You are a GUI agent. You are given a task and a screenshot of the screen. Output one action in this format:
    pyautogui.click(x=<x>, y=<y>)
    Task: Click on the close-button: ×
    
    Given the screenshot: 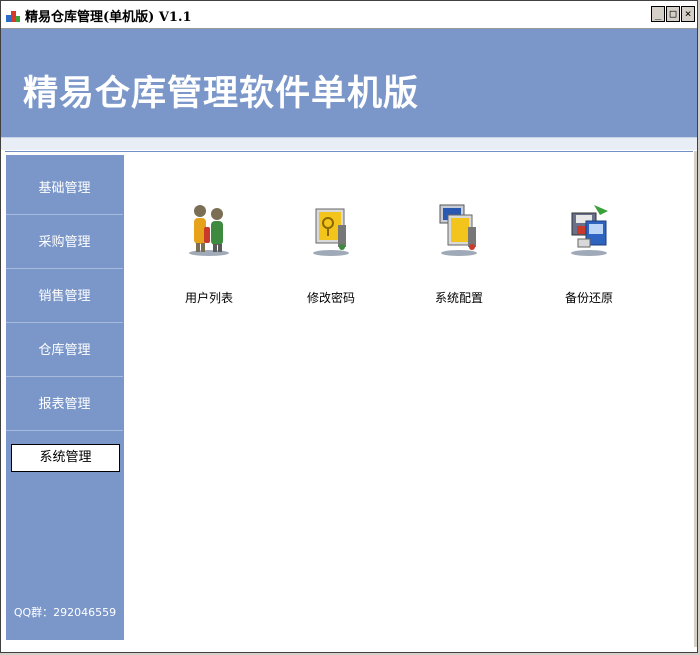 What is the action you would take?
    pyautogui.click(x=688, y=14)
    